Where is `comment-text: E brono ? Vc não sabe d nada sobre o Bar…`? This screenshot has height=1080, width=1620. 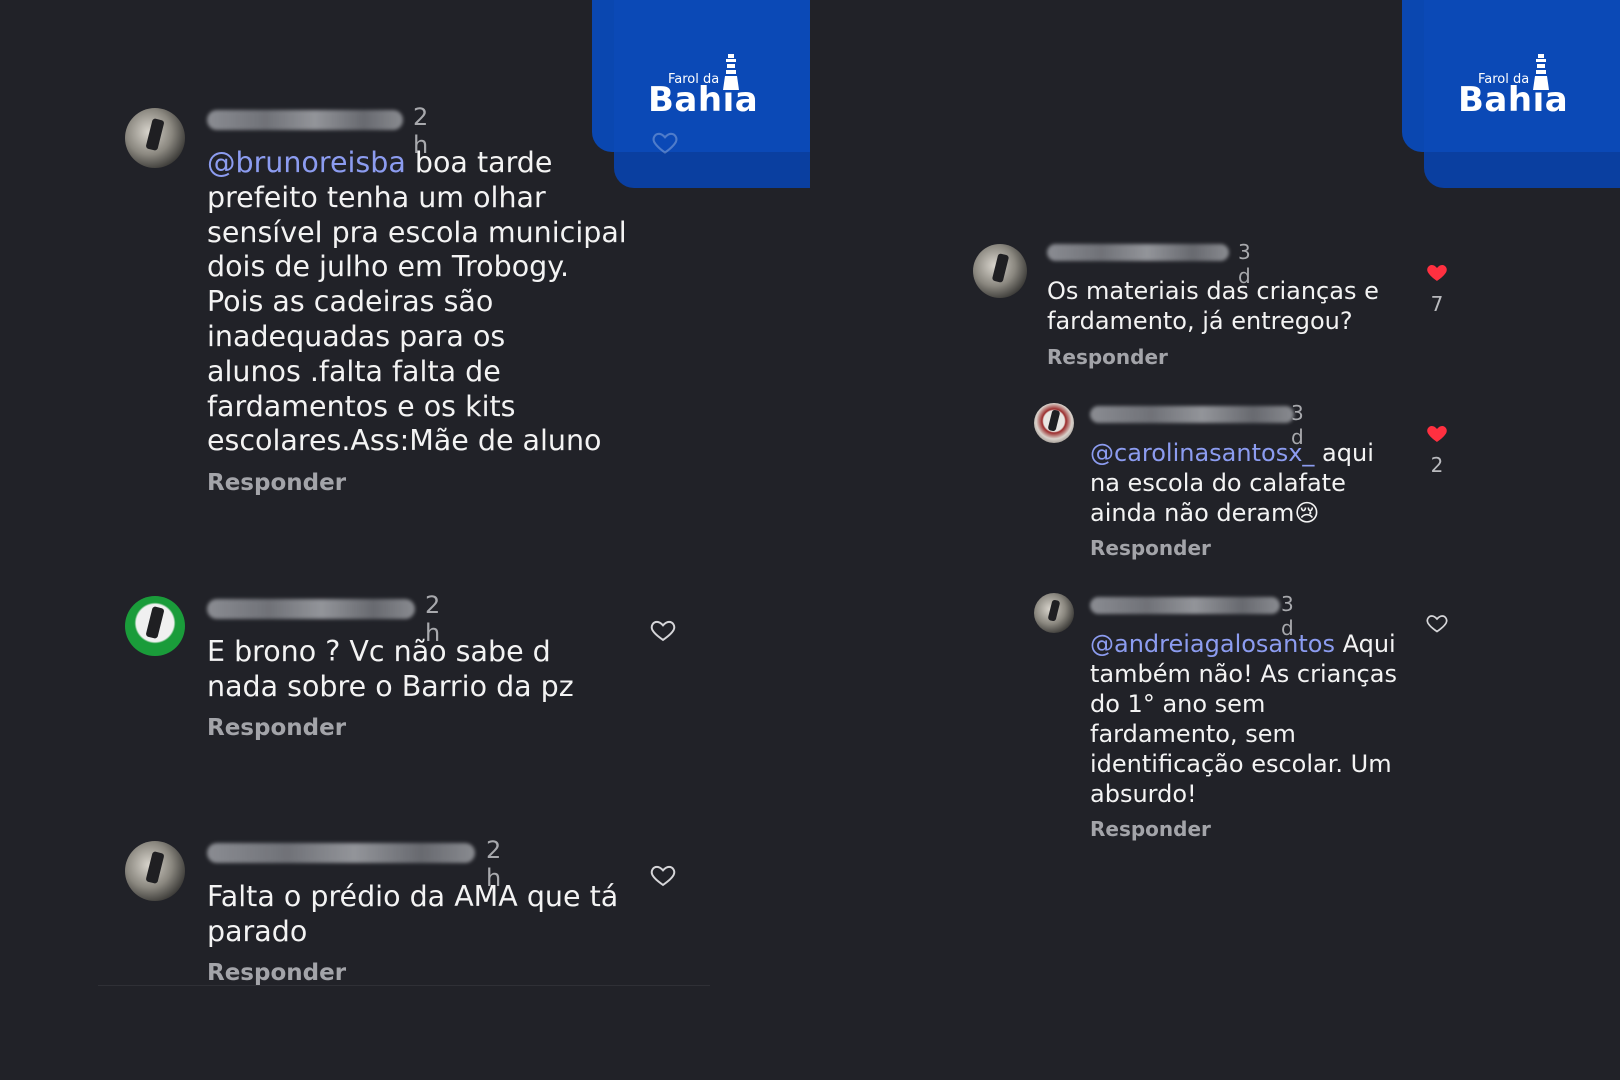
comment-text: E brono ? Vc não sabe d nada sobre o Bar… is located at coordinates (390, 669).